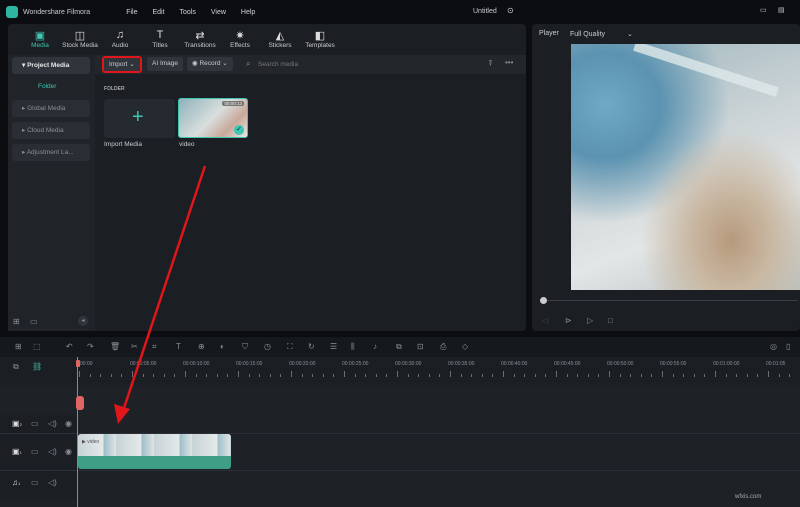 This screenshot has width=800, height=507. I want to click on annotation-arrow, so click(160, 294).